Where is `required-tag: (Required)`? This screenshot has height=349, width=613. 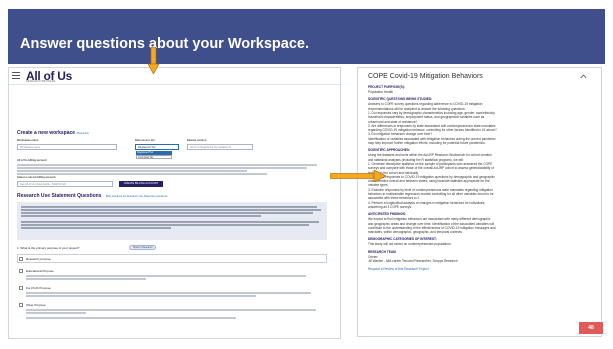 required-tag: (Required) is located at coordinates (82, 133).